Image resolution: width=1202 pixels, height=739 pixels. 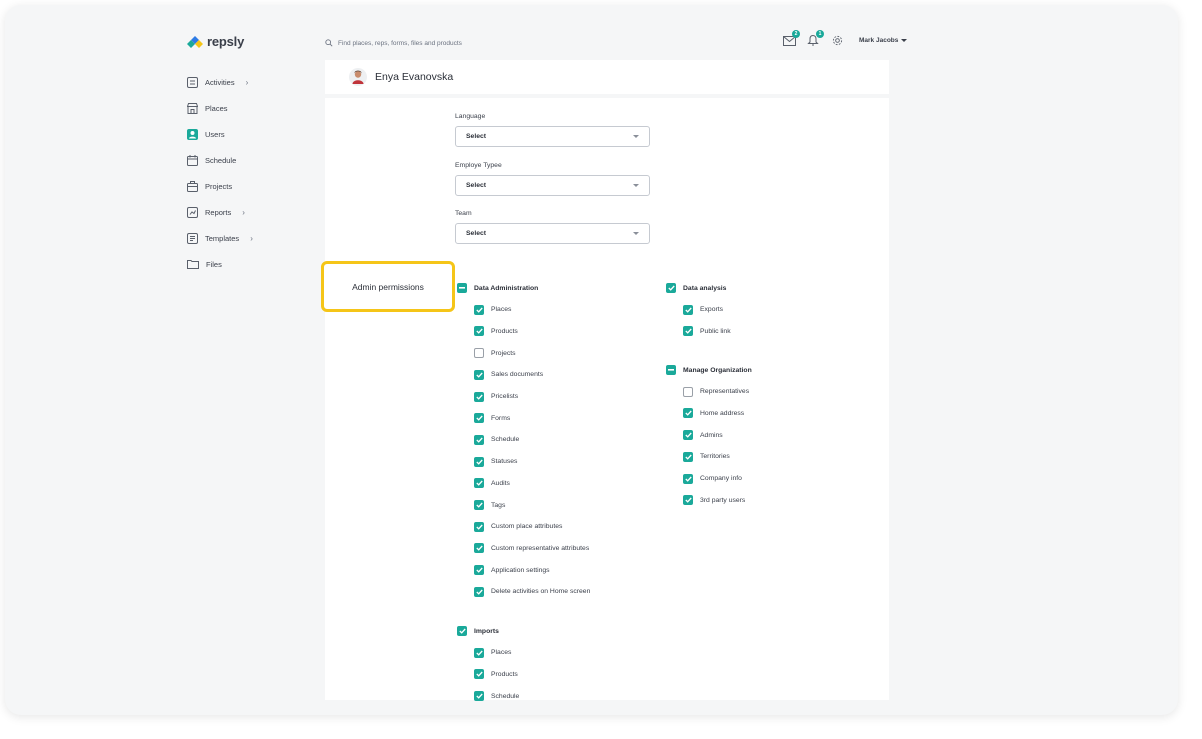 I want to click on permission-group-label: Data analysis, so click(x=705, y=288).